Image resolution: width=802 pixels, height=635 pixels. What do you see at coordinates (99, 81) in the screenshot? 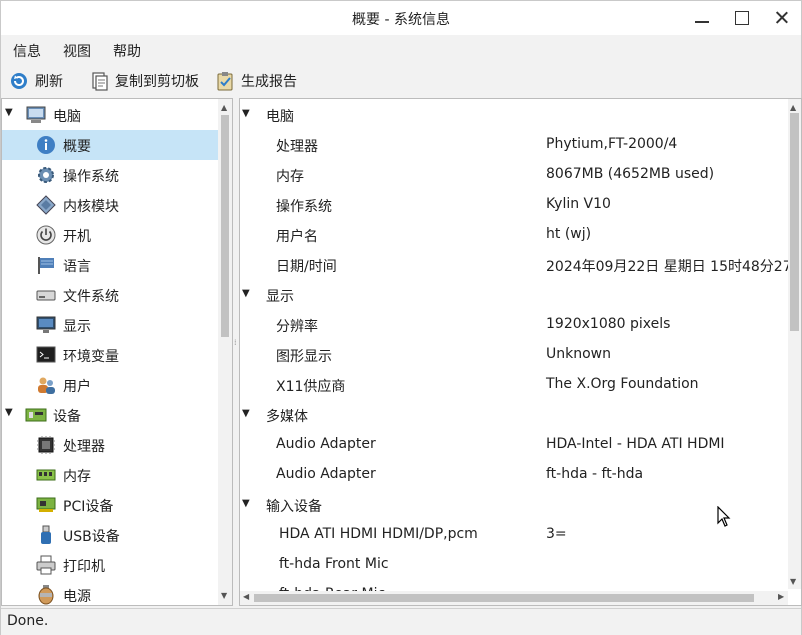
I see `clipboard-icon` at bounding box center [99, 81].